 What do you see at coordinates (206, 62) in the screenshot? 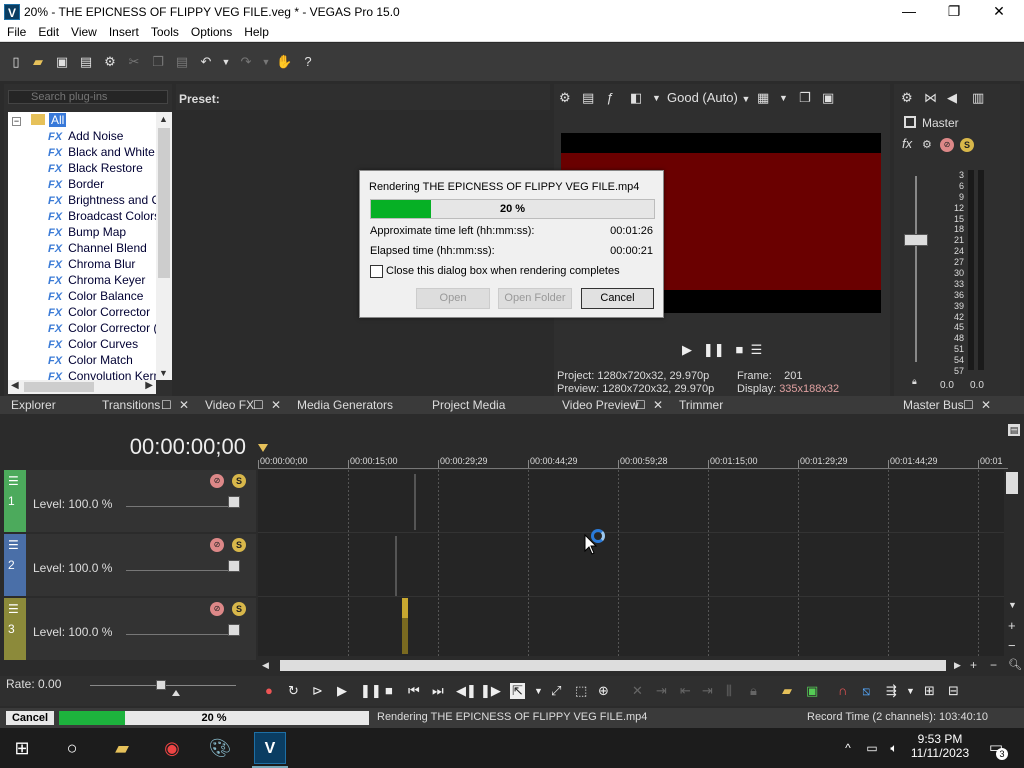
I see `undo-icon: ↶` at bounding box center [206, 62].